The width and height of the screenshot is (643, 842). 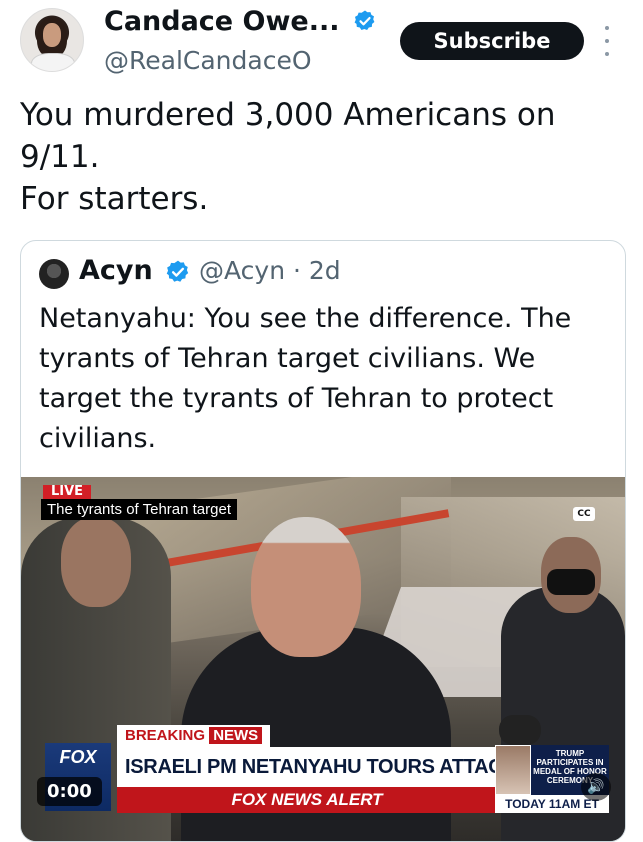 What do you see at coordinates (584, 514) in the screenshot?
I see `closed-captions-button: CC` at bounding box center [584, 514].